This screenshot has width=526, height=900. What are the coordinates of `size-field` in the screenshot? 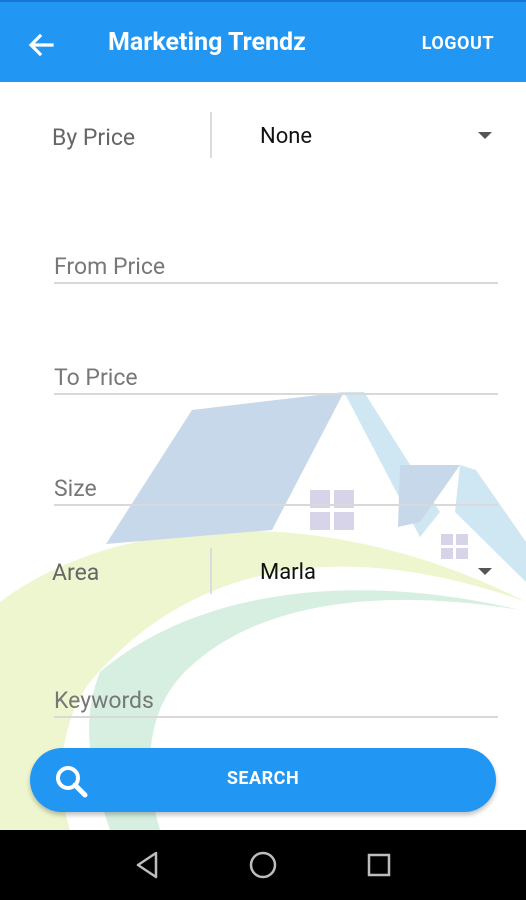 It's located at (276, 485).